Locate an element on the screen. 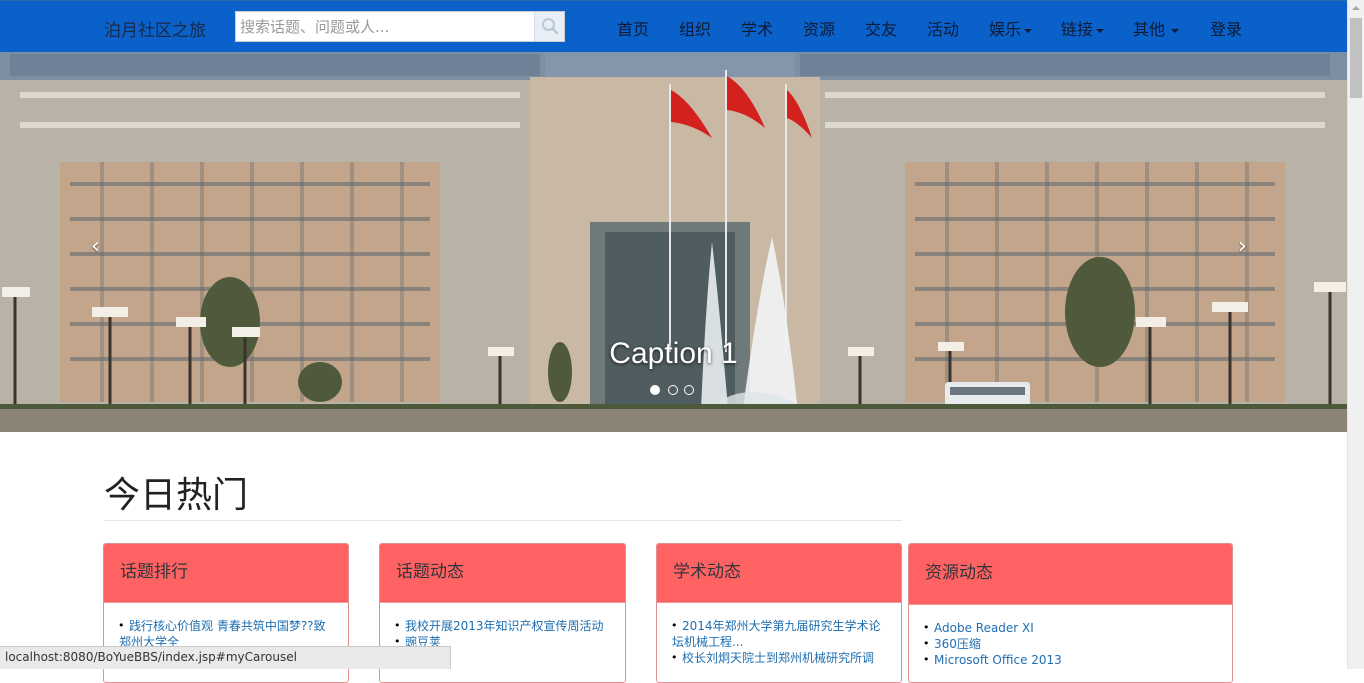 The width and height of the screenshot is (1364, 683). nav-item-home: 首页 is located at coordinates (633, 28).